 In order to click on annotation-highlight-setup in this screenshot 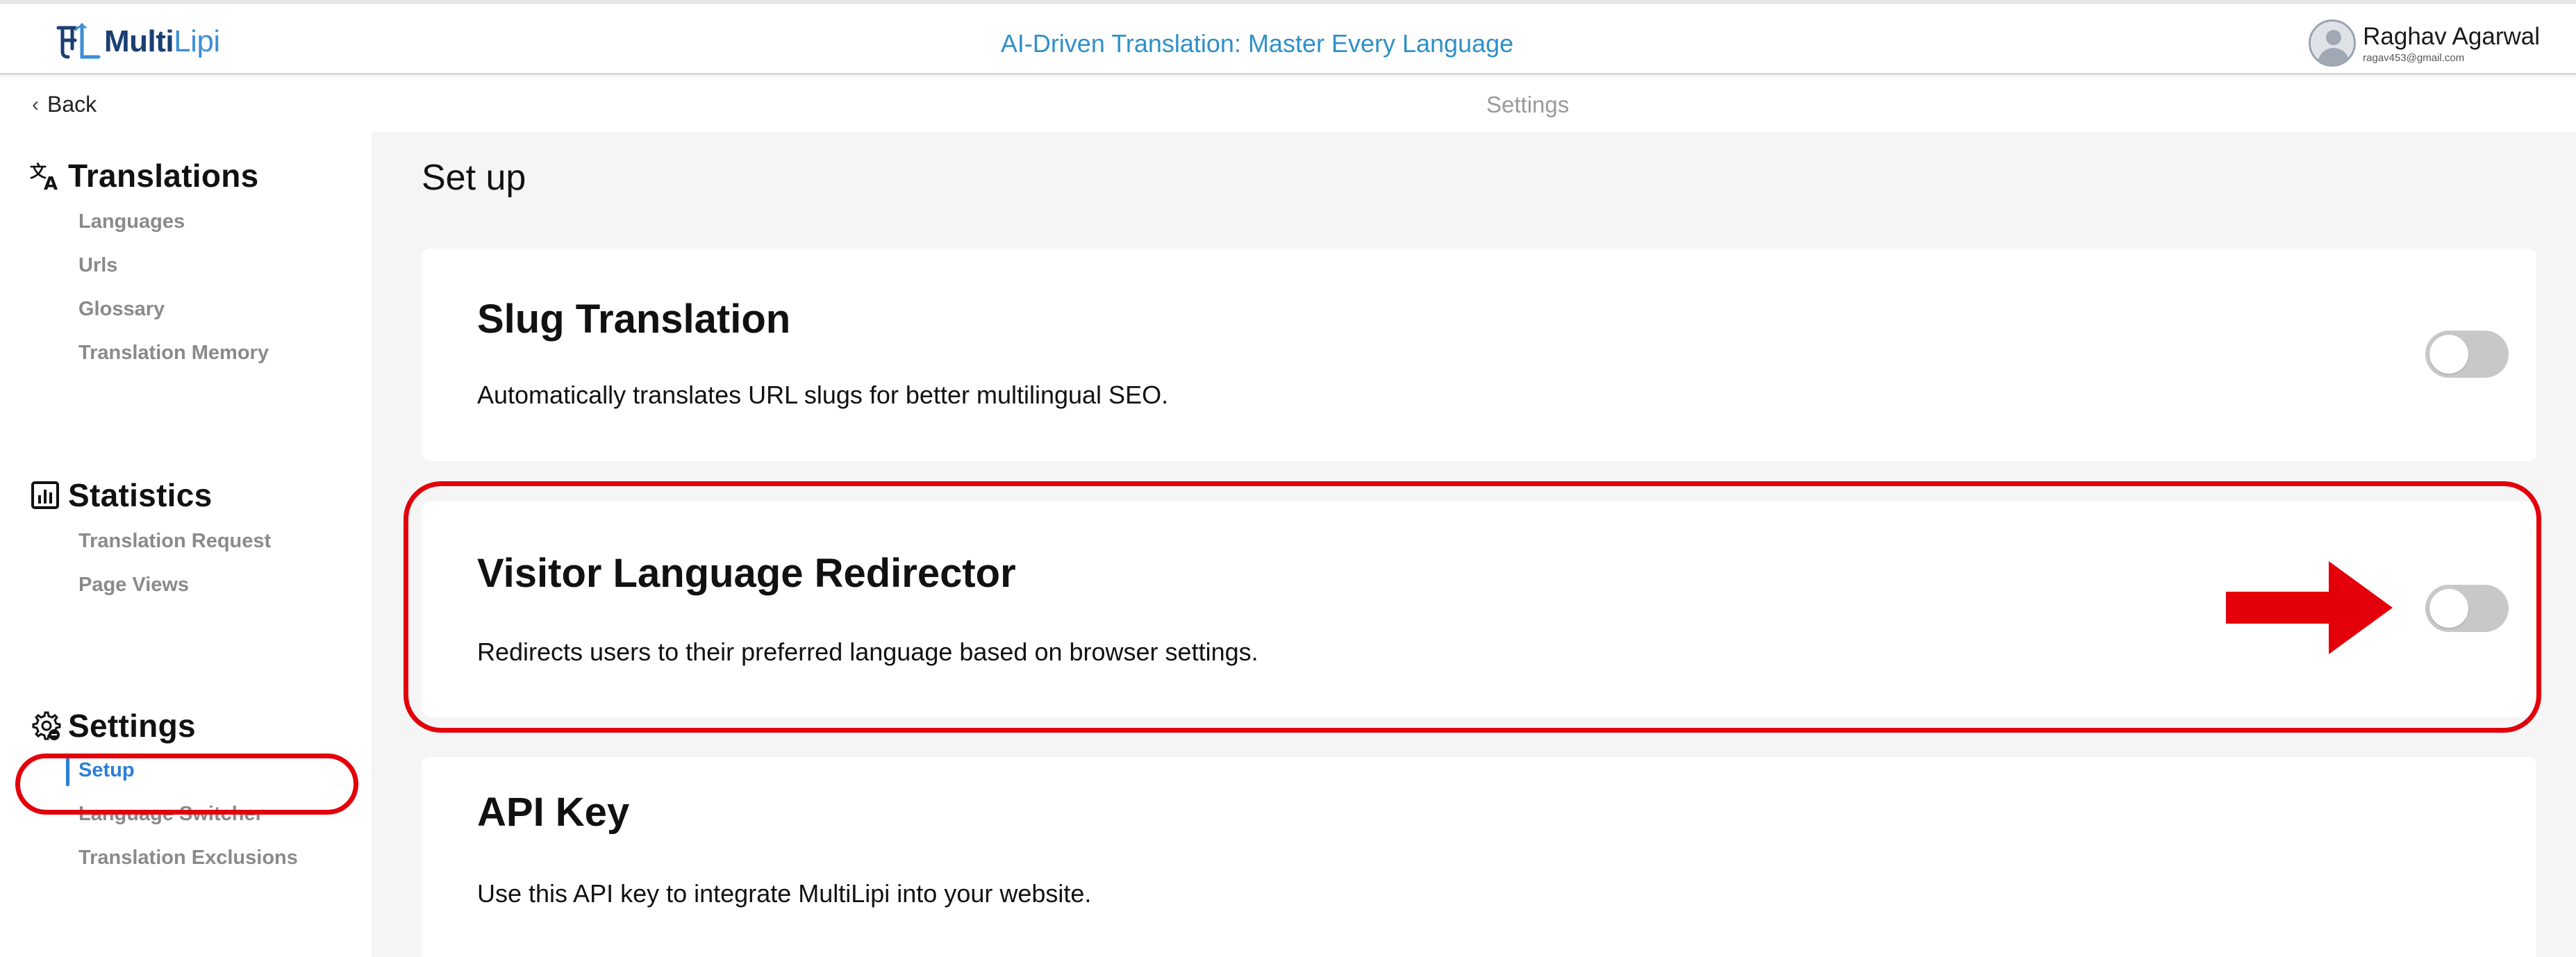, I will do `click(186, 784)`.